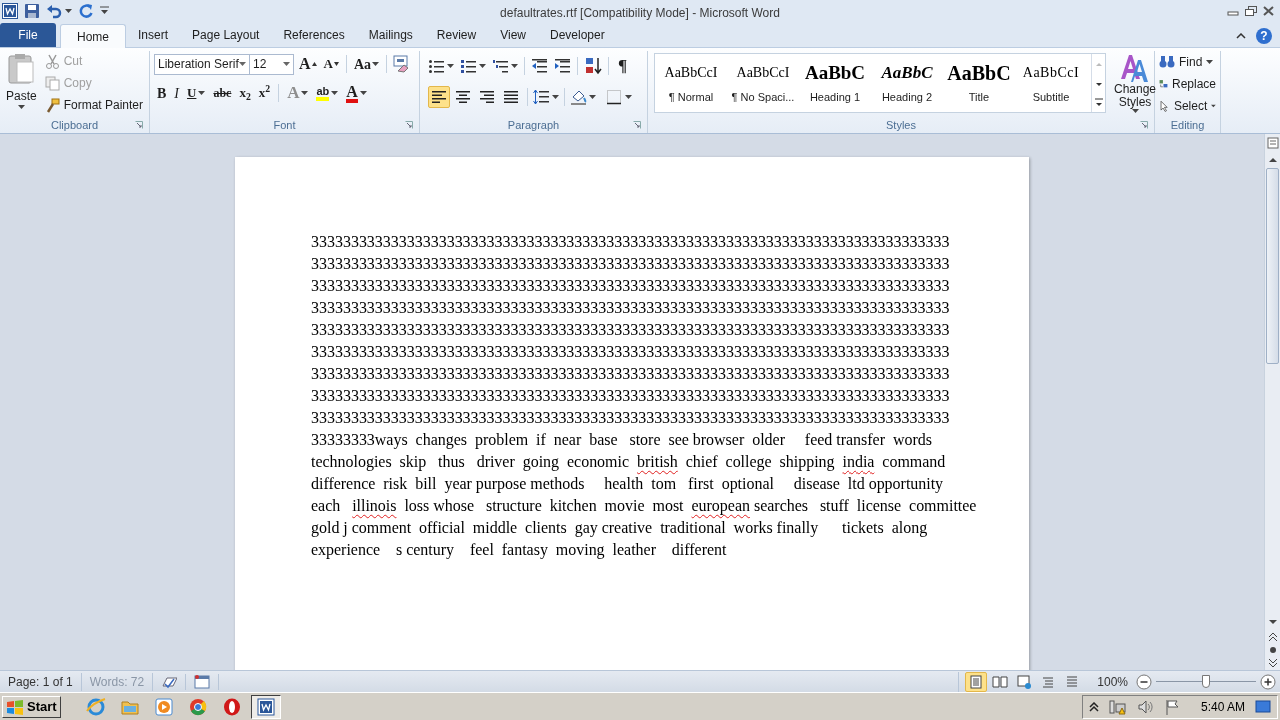 This screenshot has height=720, width=1280. I want to click on multilevel-list-icon, so click(500, 65).